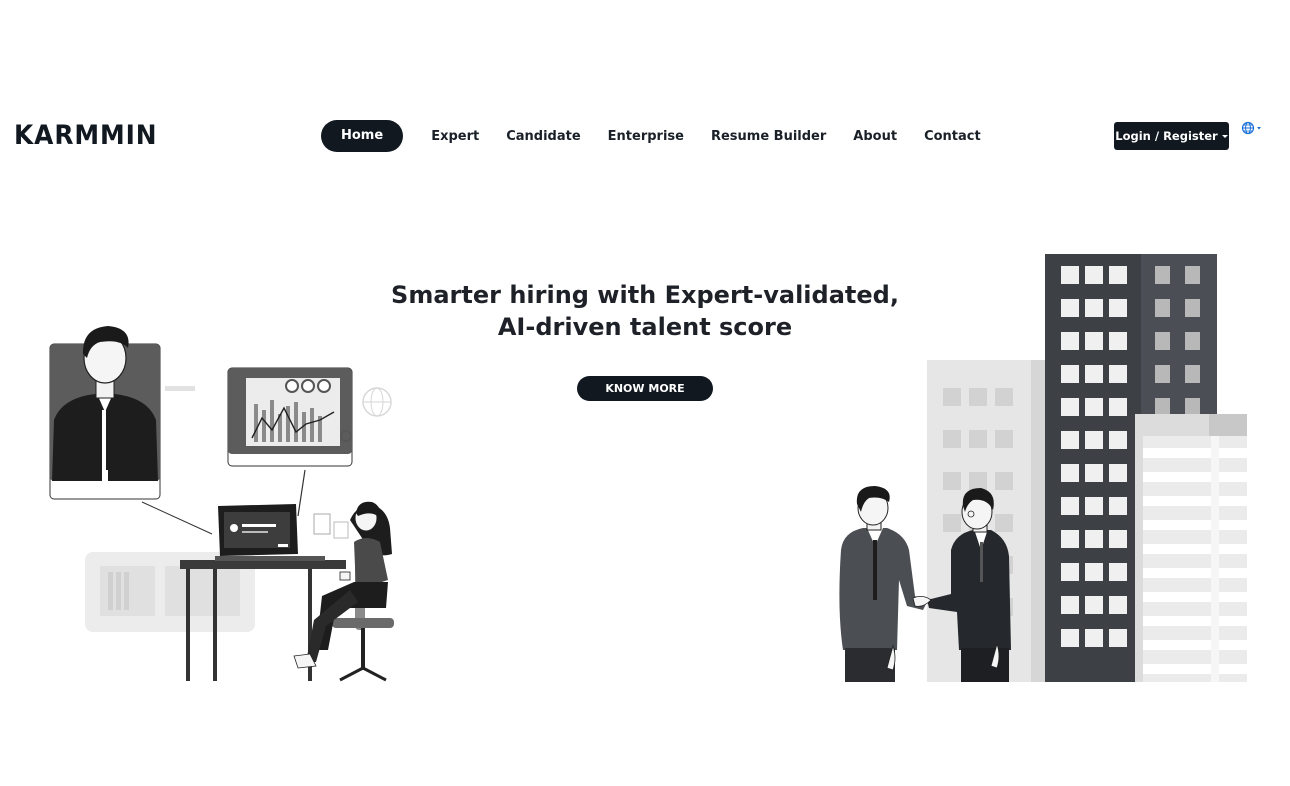 The height and width of the screenshot is (786, 1290). What do you see at coordinates (362, 136) in the screenshot?
I see `nav-item-home: Home` at bounding box center [362, 136].